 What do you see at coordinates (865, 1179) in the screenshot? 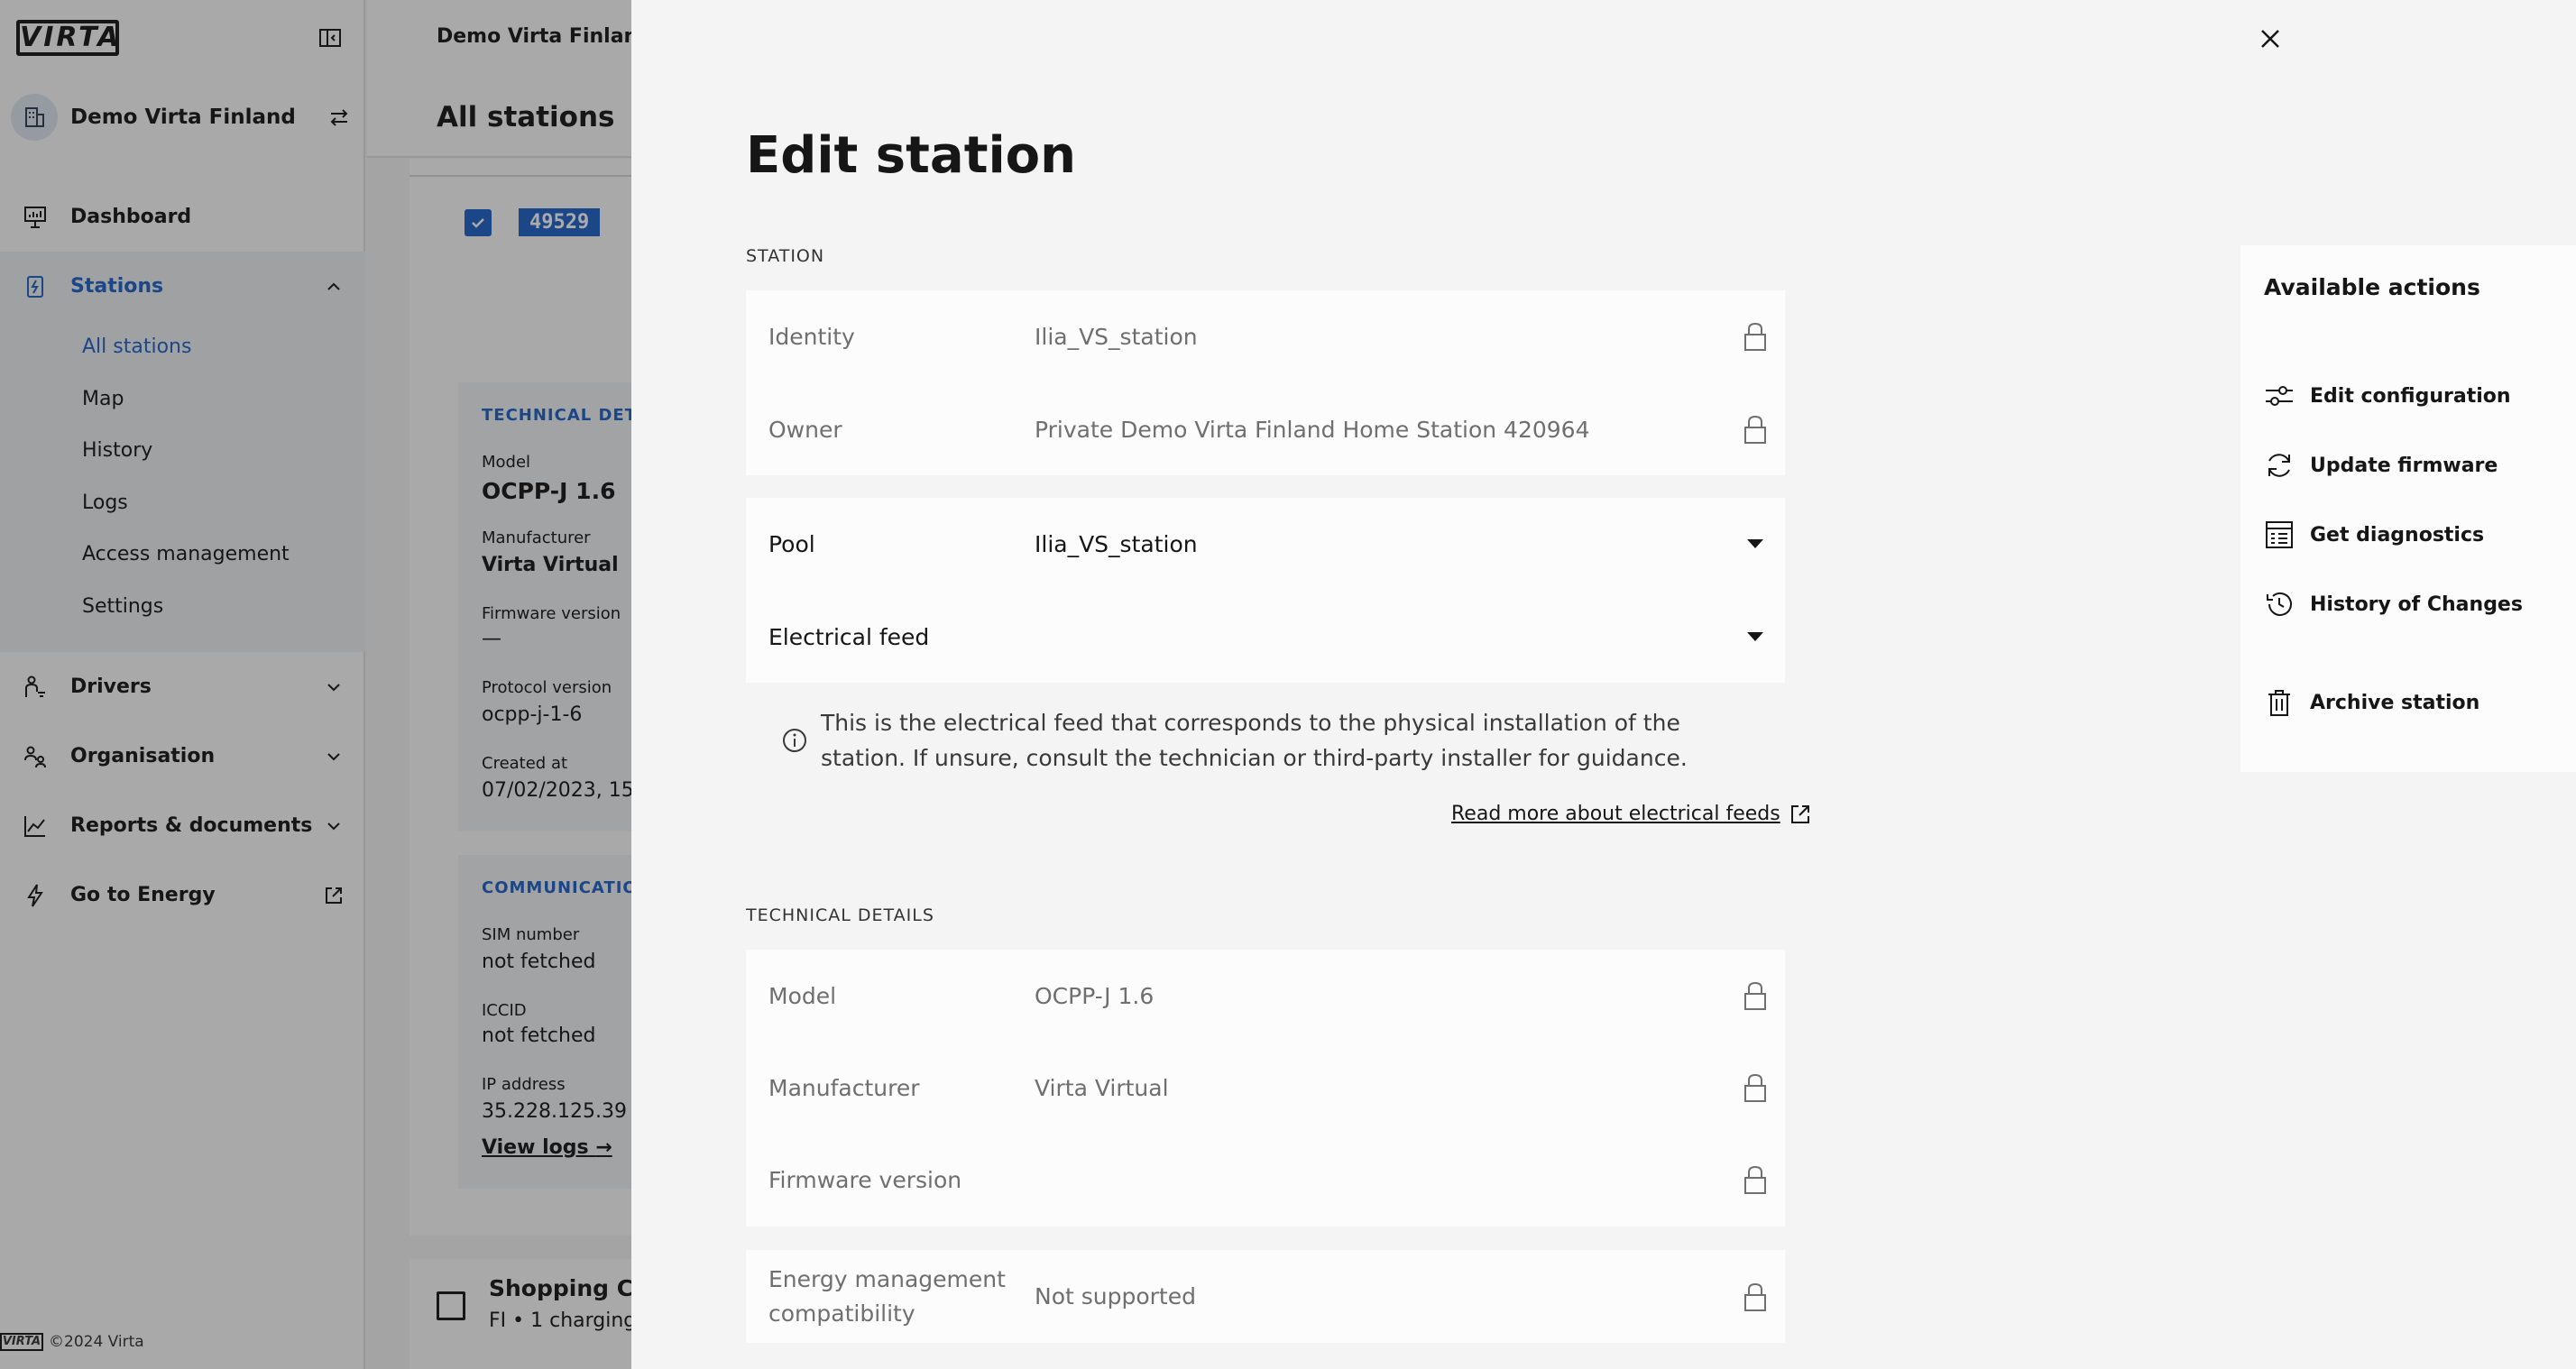
I see `firmware-version-label: Firmware version` at bounding box center [865, 1179].